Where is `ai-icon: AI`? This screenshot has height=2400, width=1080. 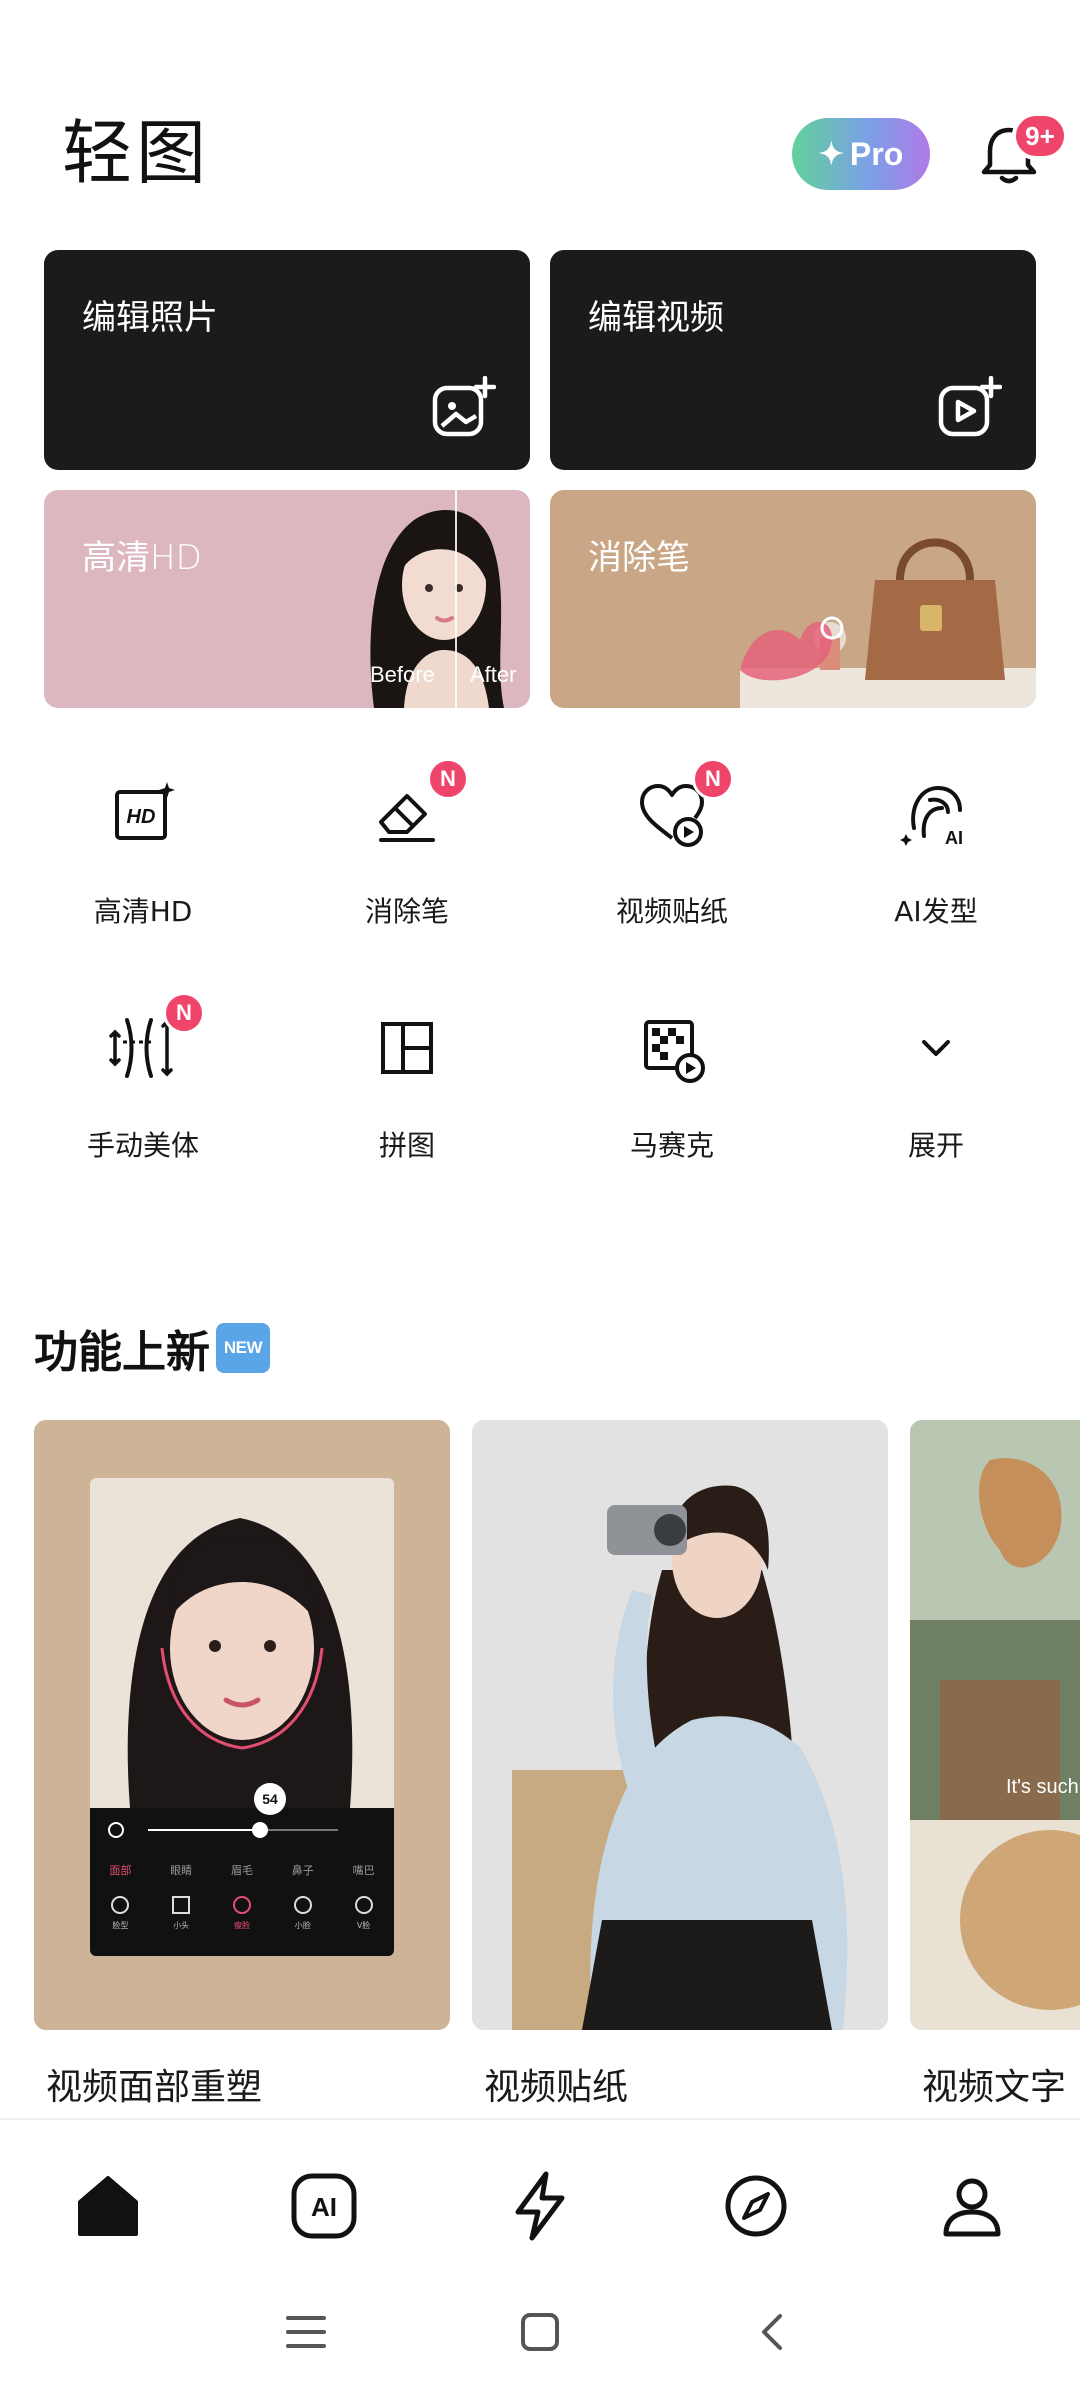 ai-icon: AI is located at coordinates (324, 2206).